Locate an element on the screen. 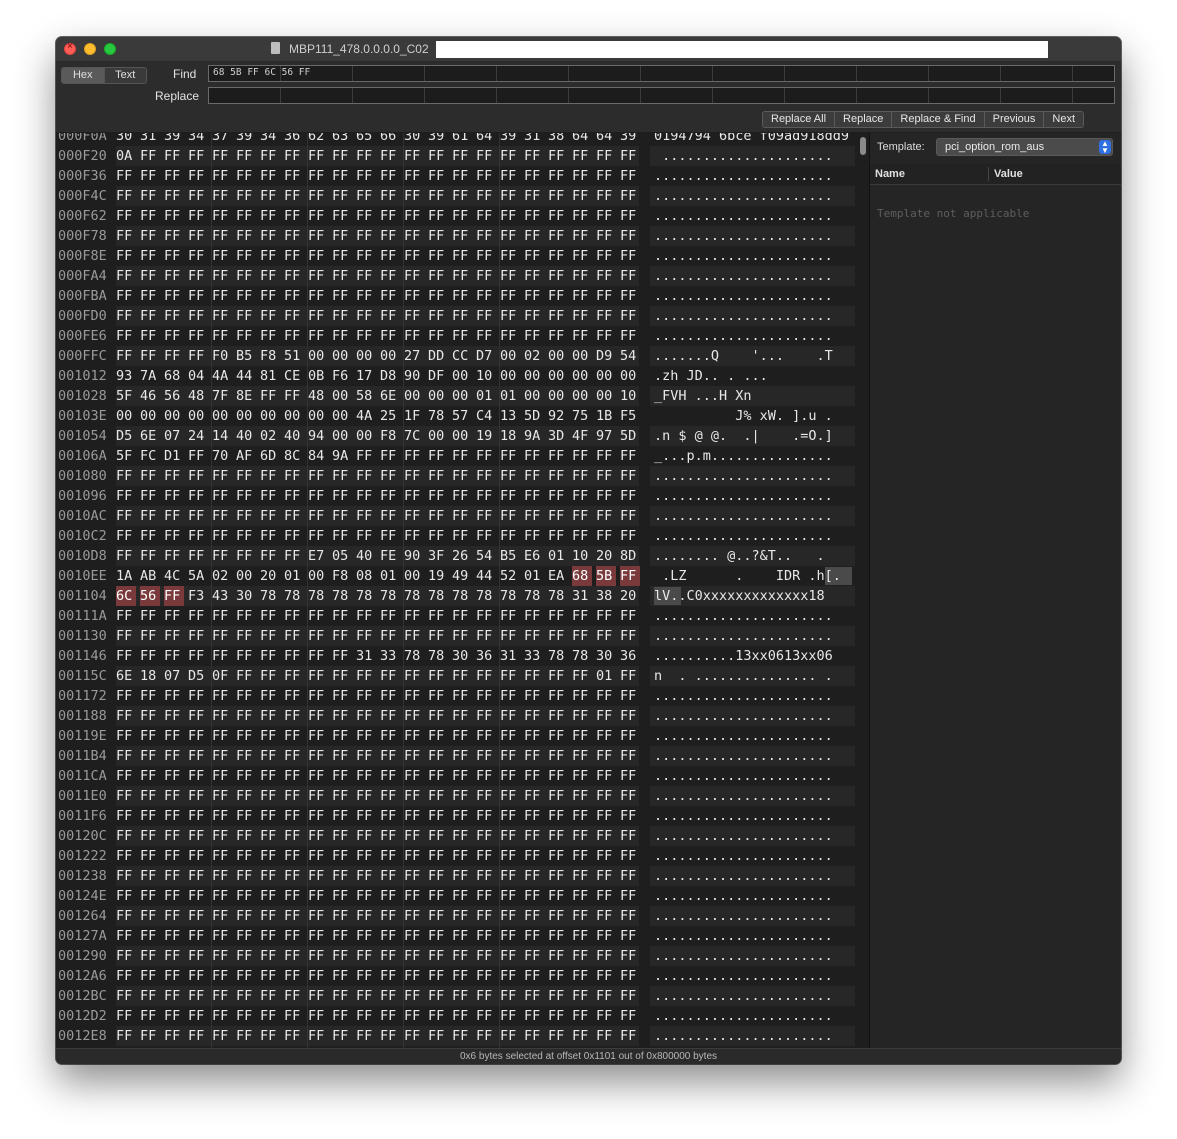 The height and width of the screenshot is (1139, 1177). hex-byte: 64 is located at coordinates (582, 139).